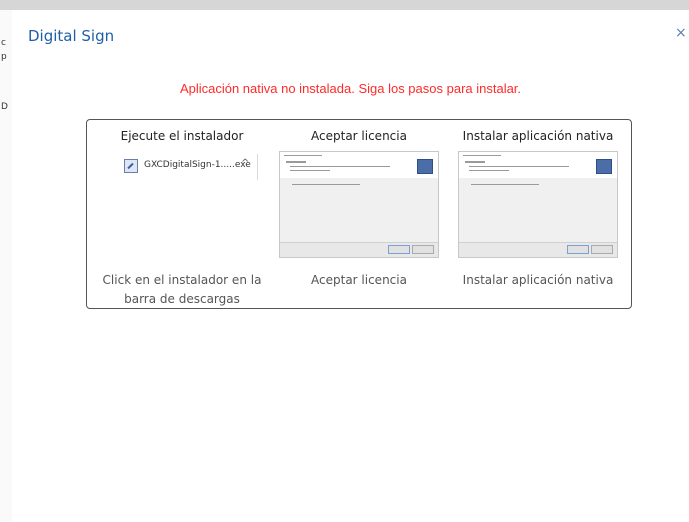 The image size is (689, 522). What do you see at coordinates (182, 136) in the screenshot?
I see `step-heading: Ejecute el instalador` at bounding box center [182, 136].